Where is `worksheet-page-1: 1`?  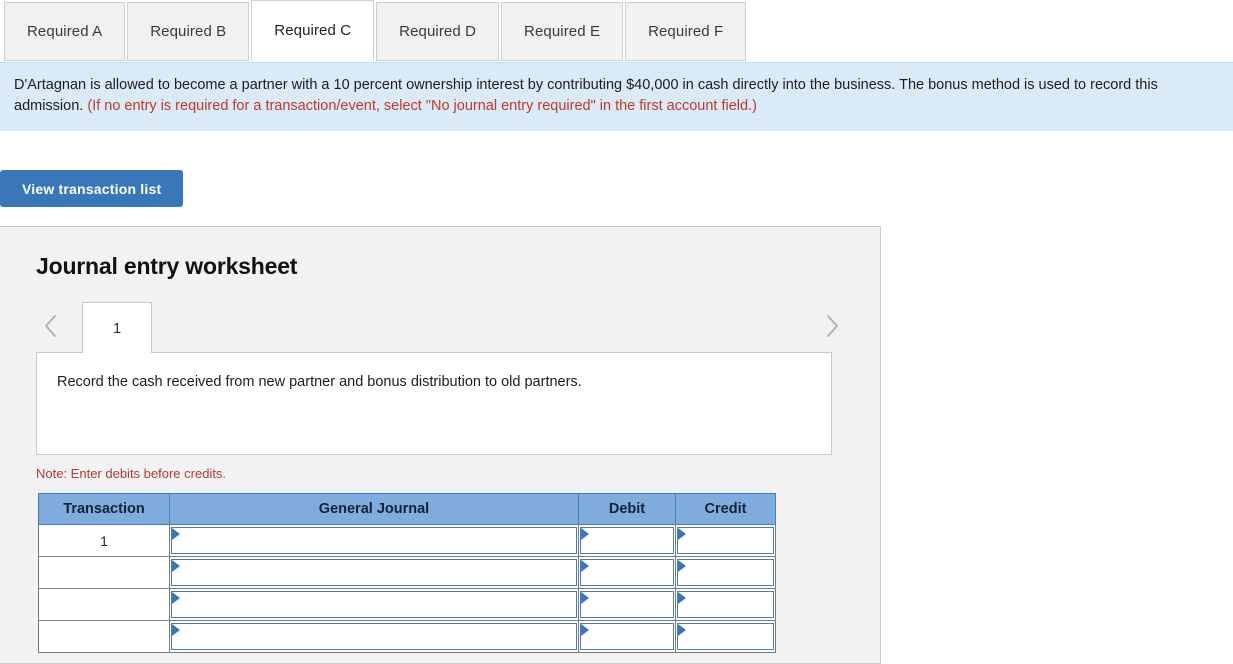 worksheet-page-1: 1 is located at coordinates (117, 327).